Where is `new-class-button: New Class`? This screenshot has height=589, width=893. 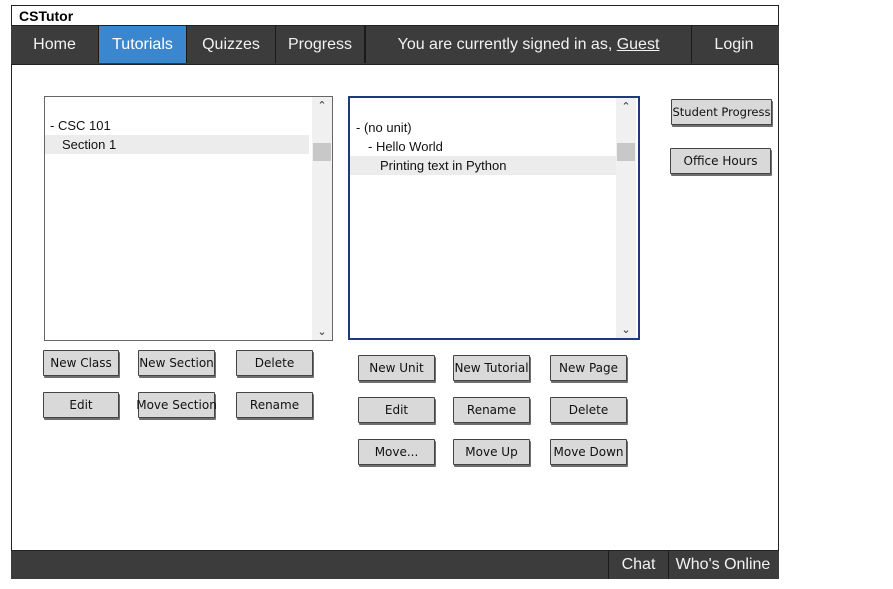
new-class-button: New Class is located at coordinates (81, 363).